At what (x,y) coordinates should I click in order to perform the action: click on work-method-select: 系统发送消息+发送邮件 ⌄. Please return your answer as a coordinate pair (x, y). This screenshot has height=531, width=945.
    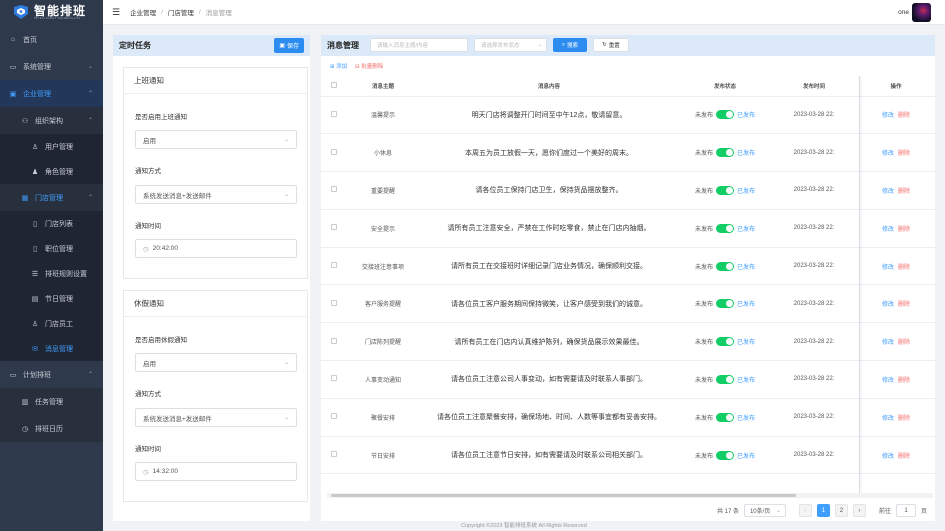
    Looking at the image, I should click on (216, 194).